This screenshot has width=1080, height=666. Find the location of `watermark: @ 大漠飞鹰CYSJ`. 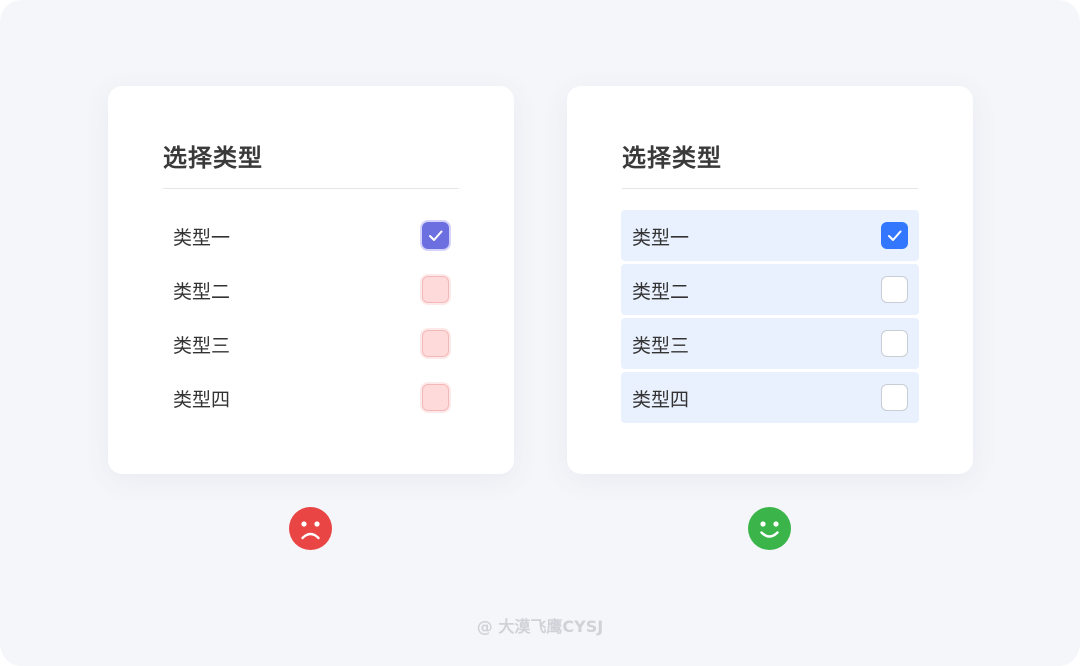

watermark: @ 大漠飞鹰CYSJ is located at coordinates (540, 626).